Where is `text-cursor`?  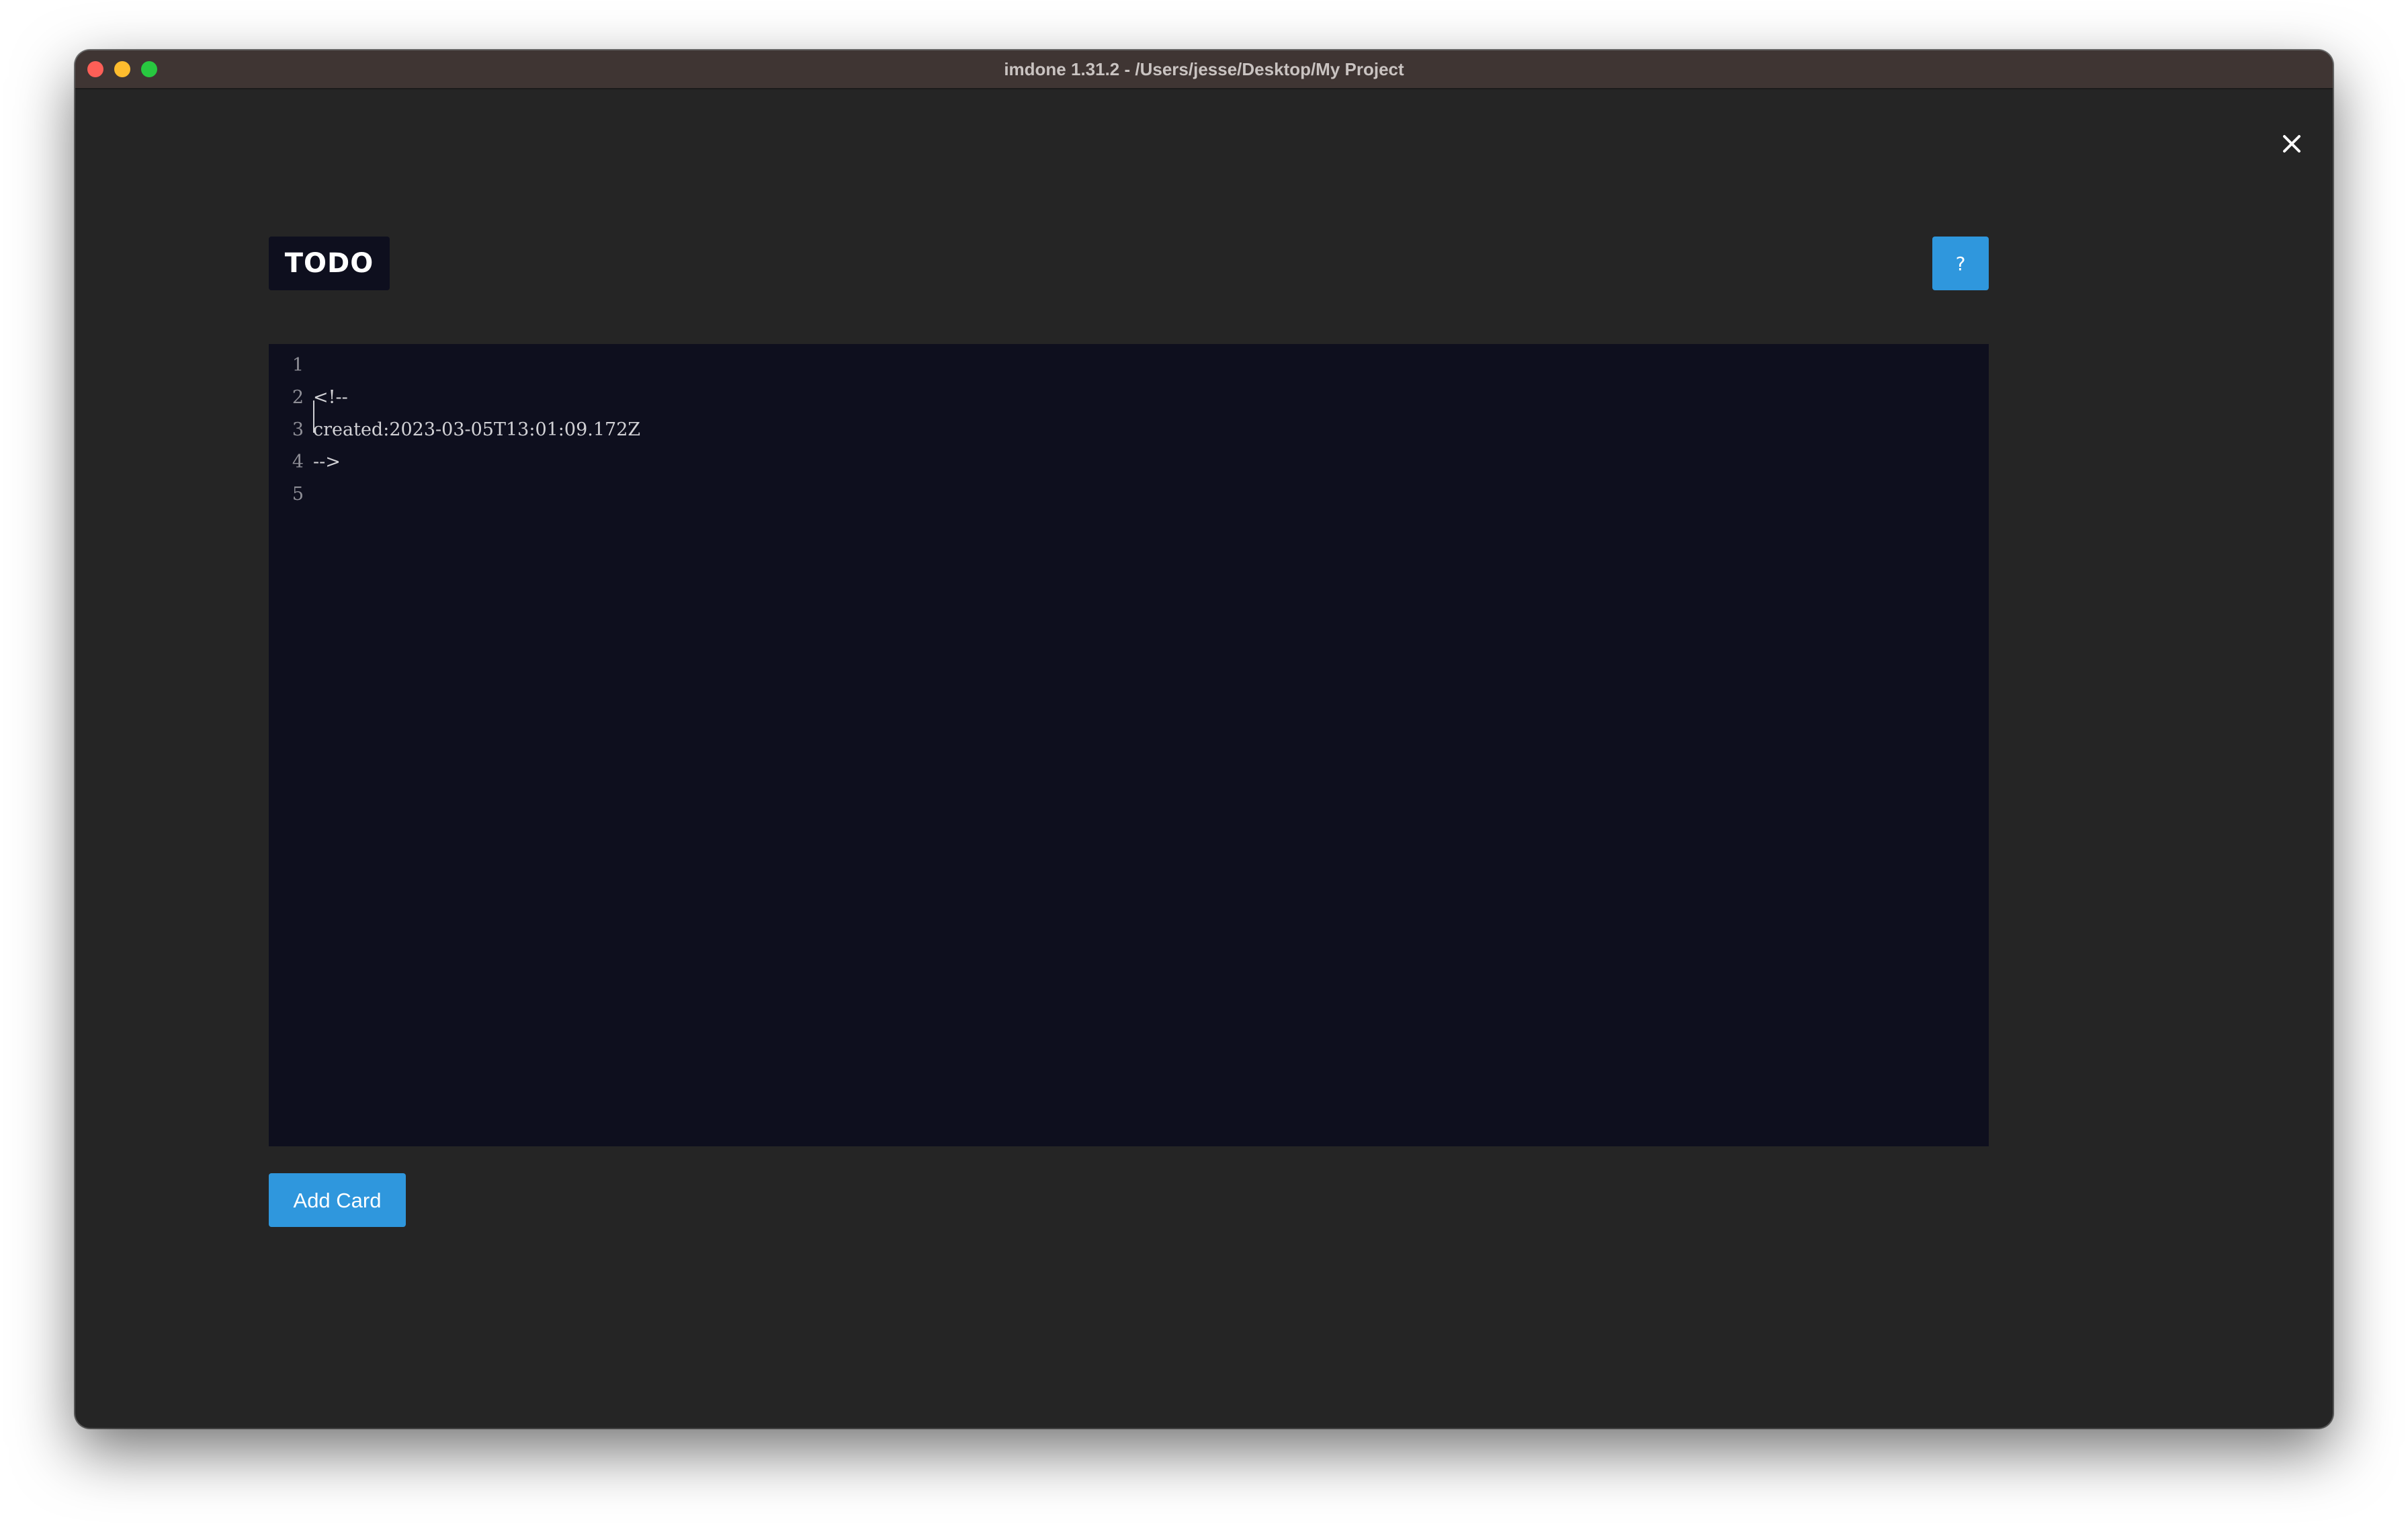 text-cursor is located at coordinates (313, 417).